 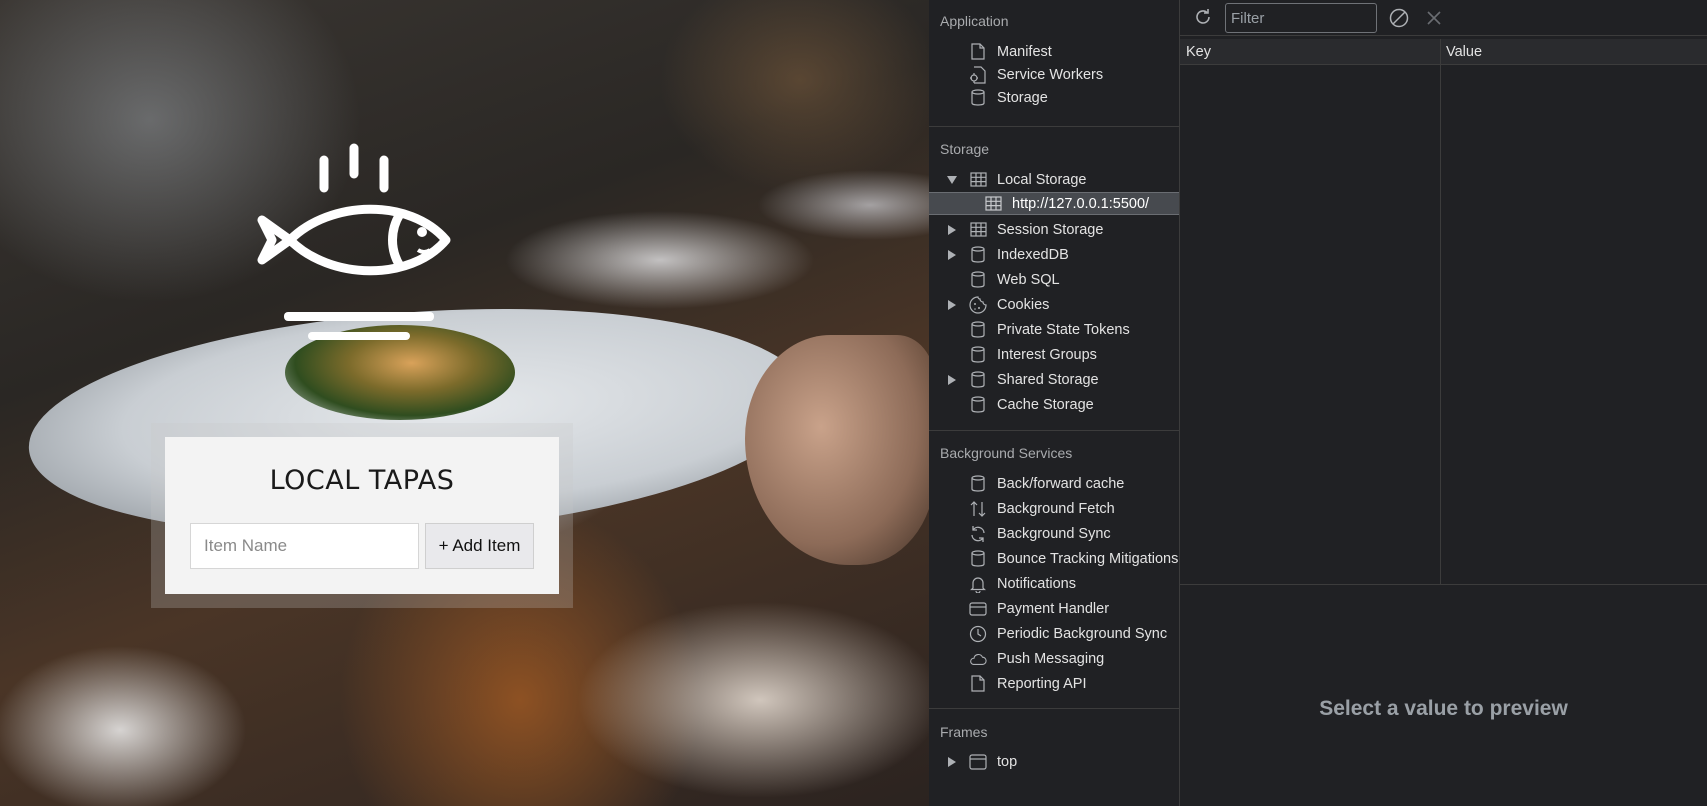 I want to click on sidebar-item-interest-groups: Interest Groups, so click(x=1054, y=354).